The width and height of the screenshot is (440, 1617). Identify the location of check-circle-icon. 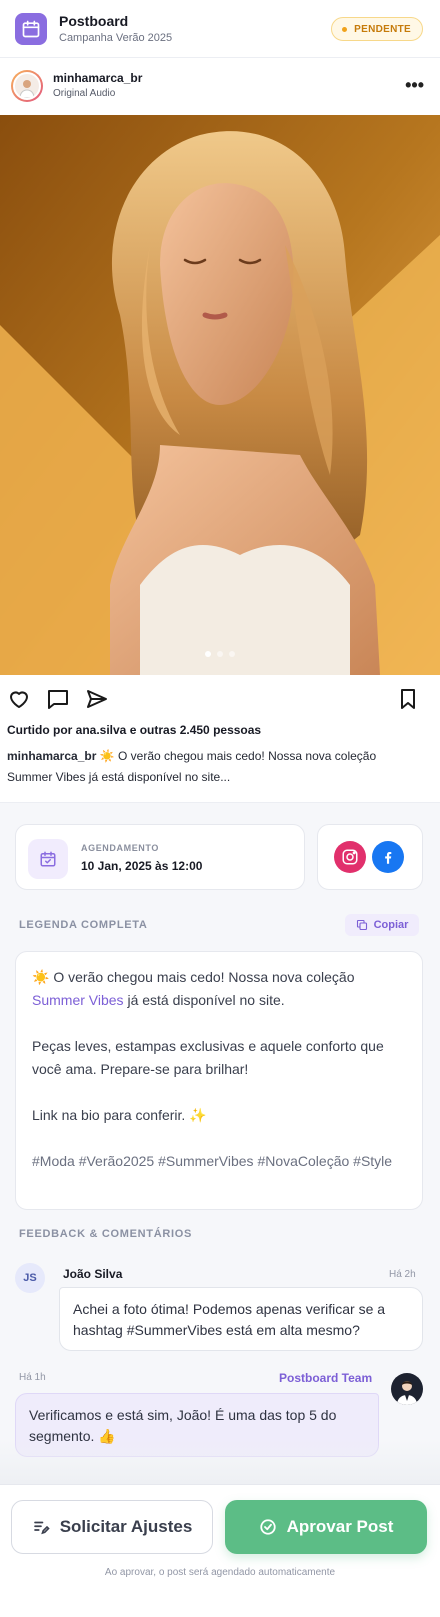
(267, 1527).